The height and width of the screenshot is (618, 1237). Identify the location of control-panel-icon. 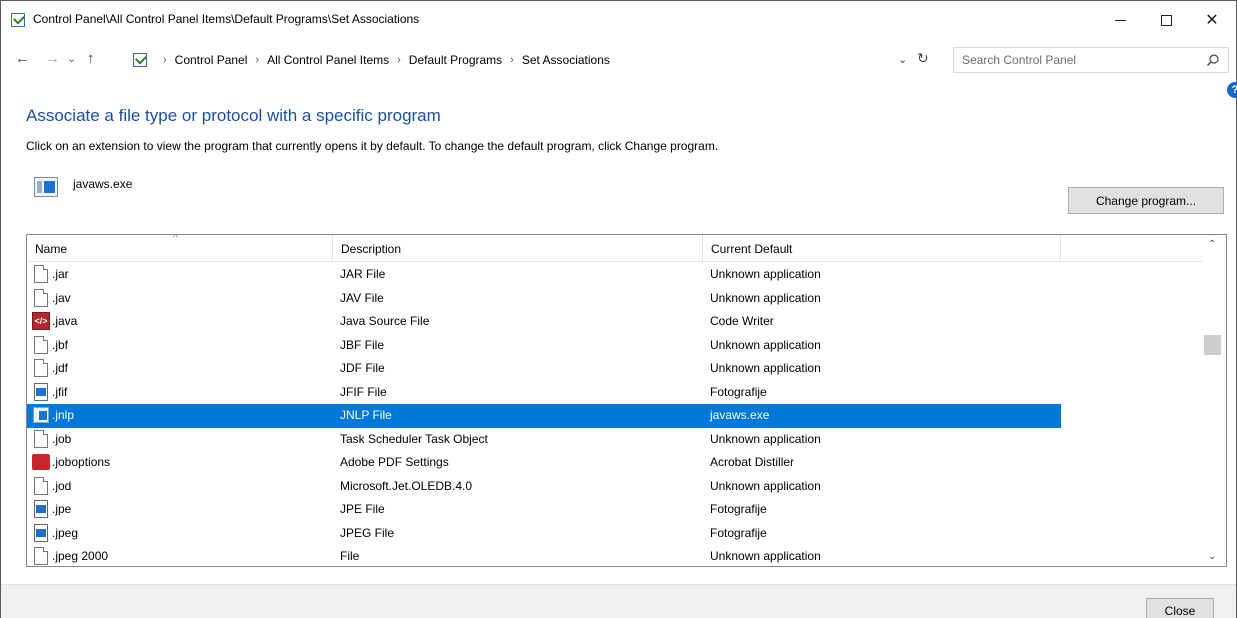
(140, 60).